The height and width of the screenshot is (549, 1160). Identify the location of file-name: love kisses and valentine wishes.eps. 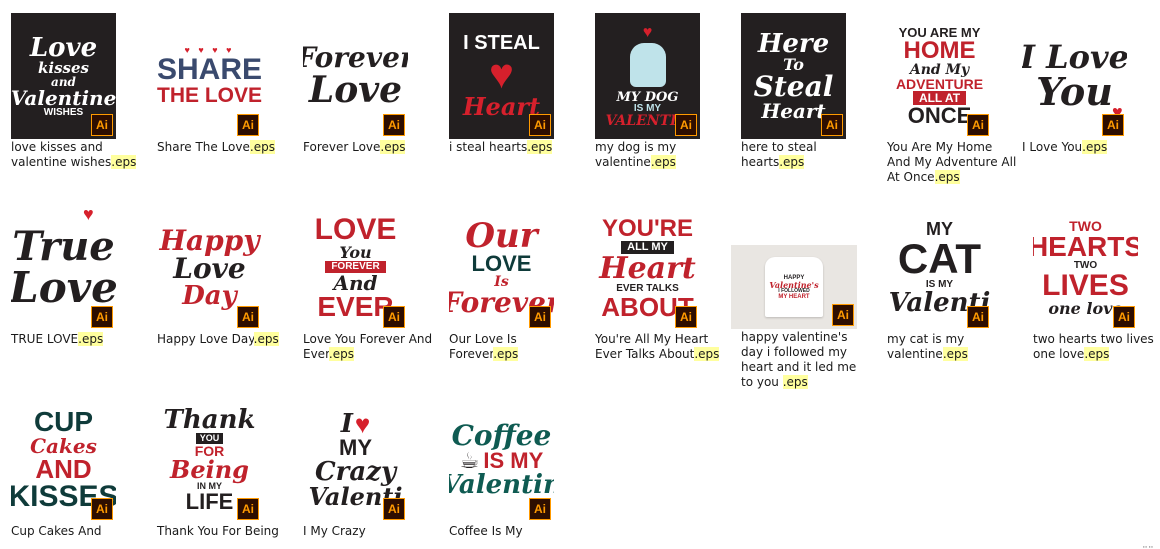
(76, 155).